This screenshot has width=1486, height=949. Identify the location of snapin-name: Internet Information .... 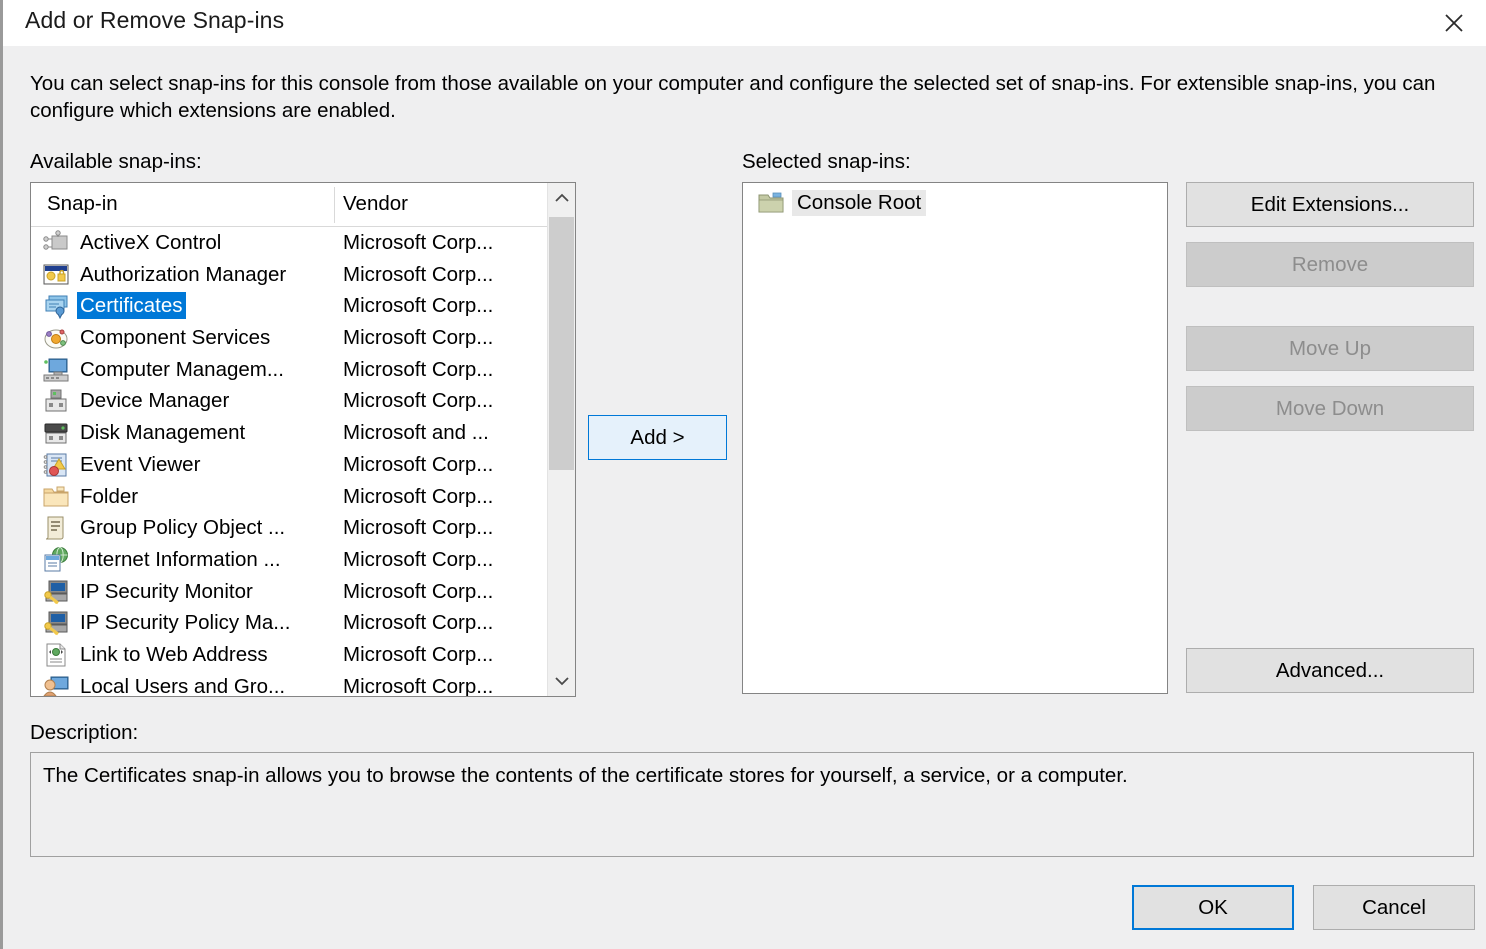
(180, 559).